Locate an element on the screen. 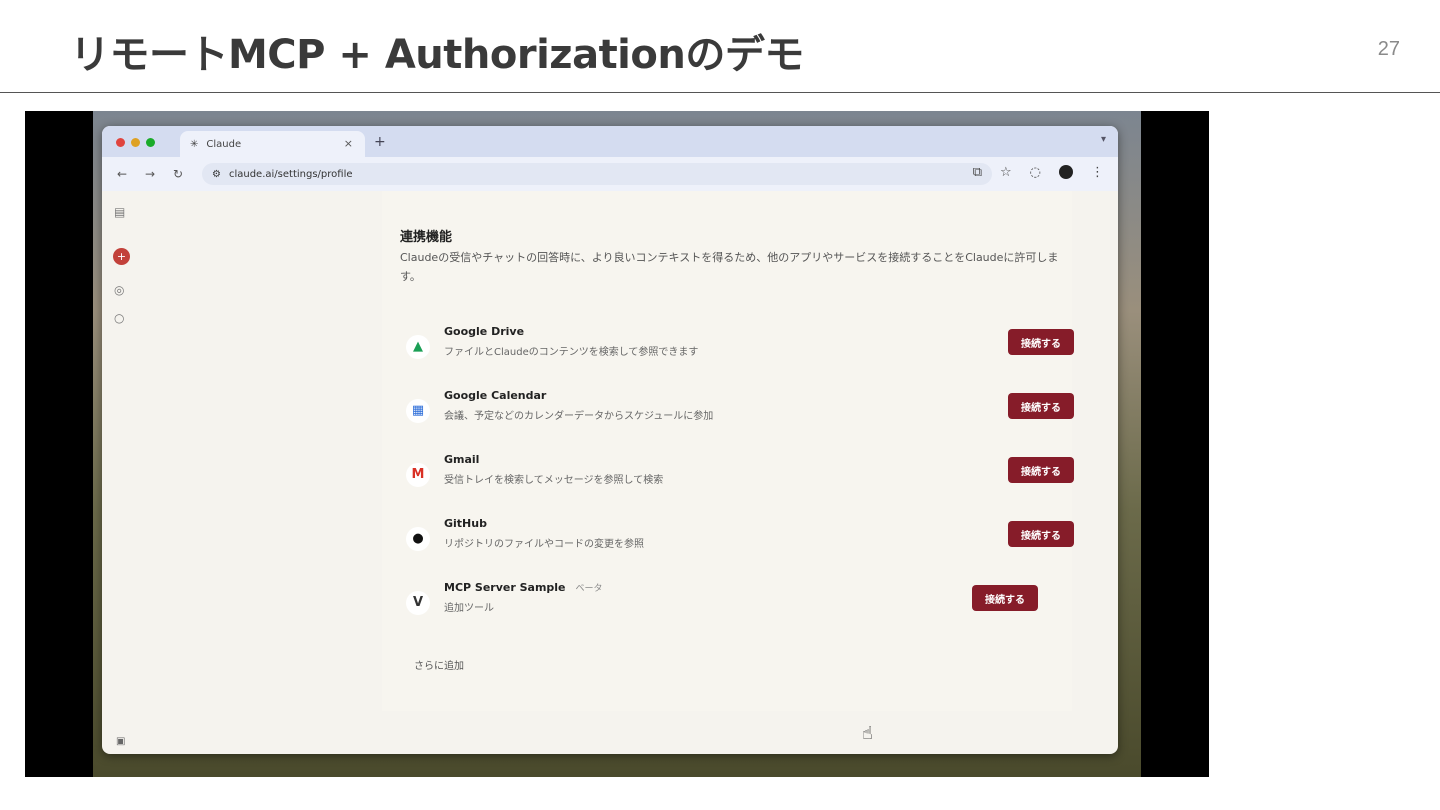 This screenshot has height=810, width=1440. title-divider is located at coordinates (720, 92).